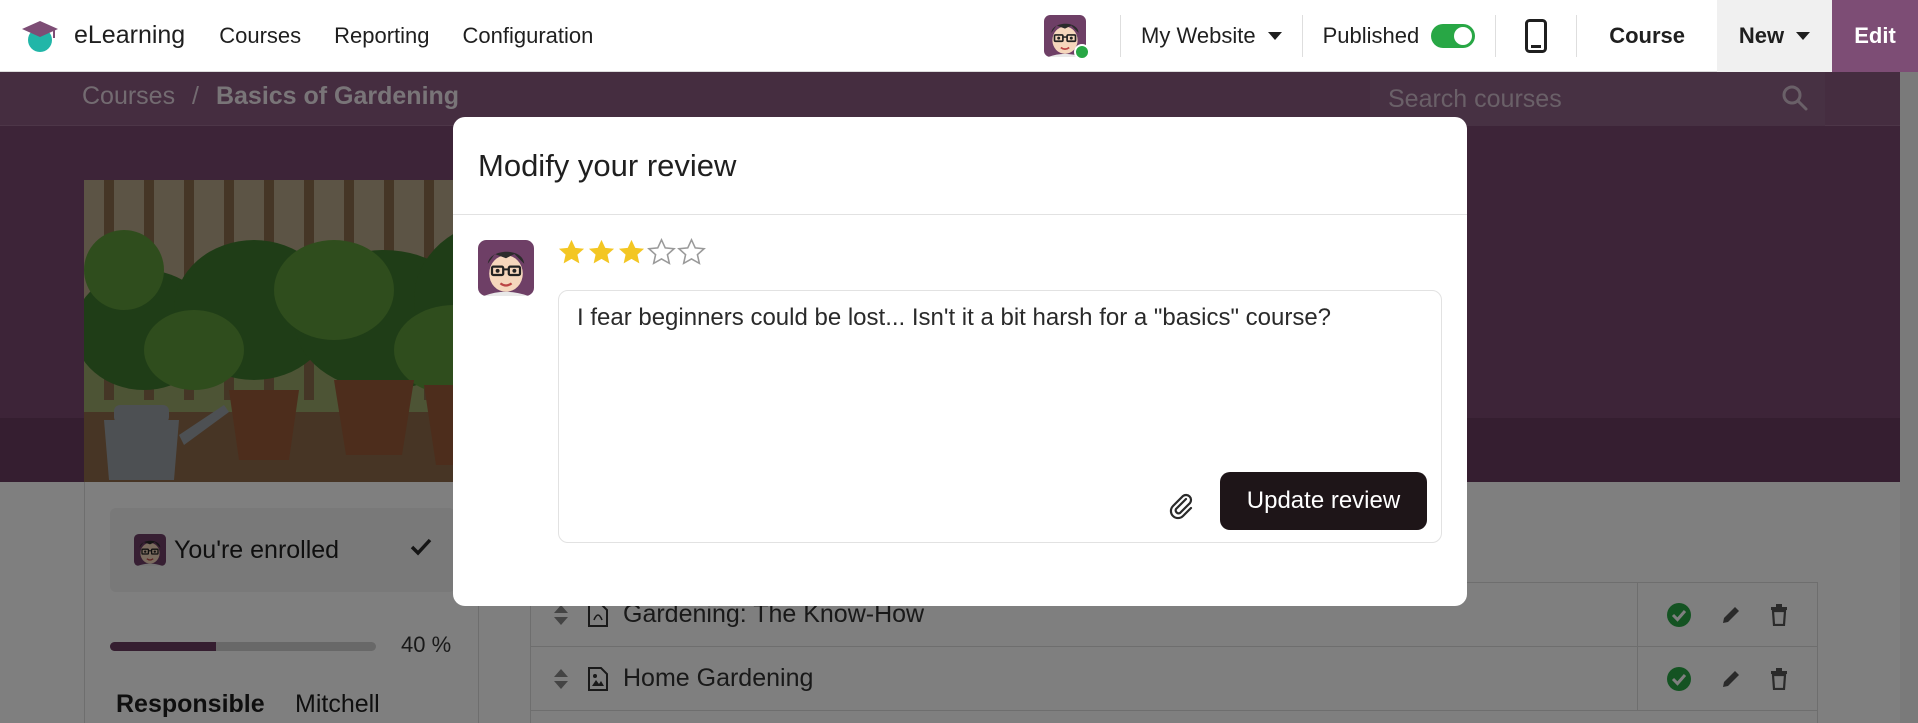  I want to click on published-label: Published, so click(1371, 35).